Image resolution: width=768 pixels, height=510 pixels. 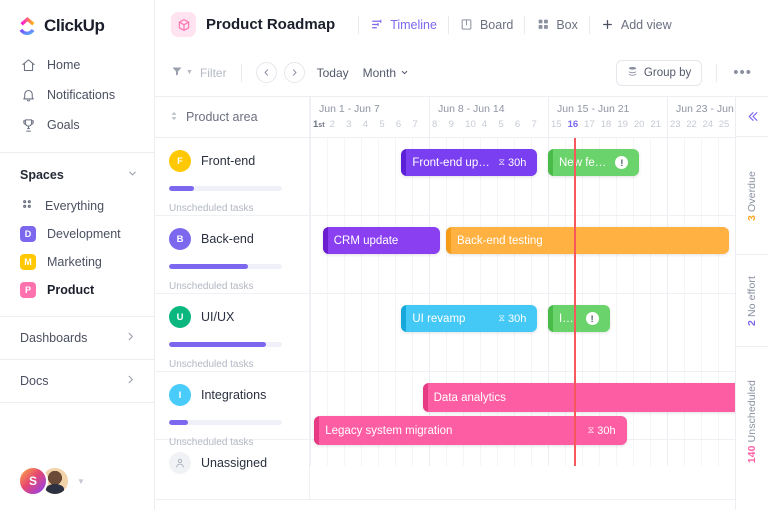 I want to click on day-number-row: 15 16 17 18 19 20 21, so click(x=608, y=122).